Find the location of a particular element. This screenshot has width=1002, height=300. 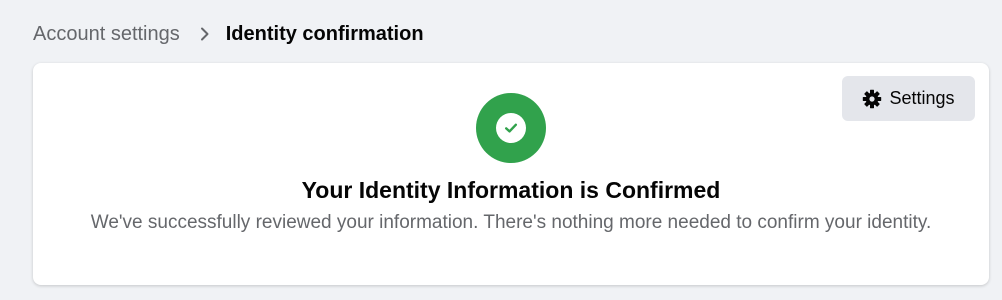

gear-icon is located at coordinates (872, 99).